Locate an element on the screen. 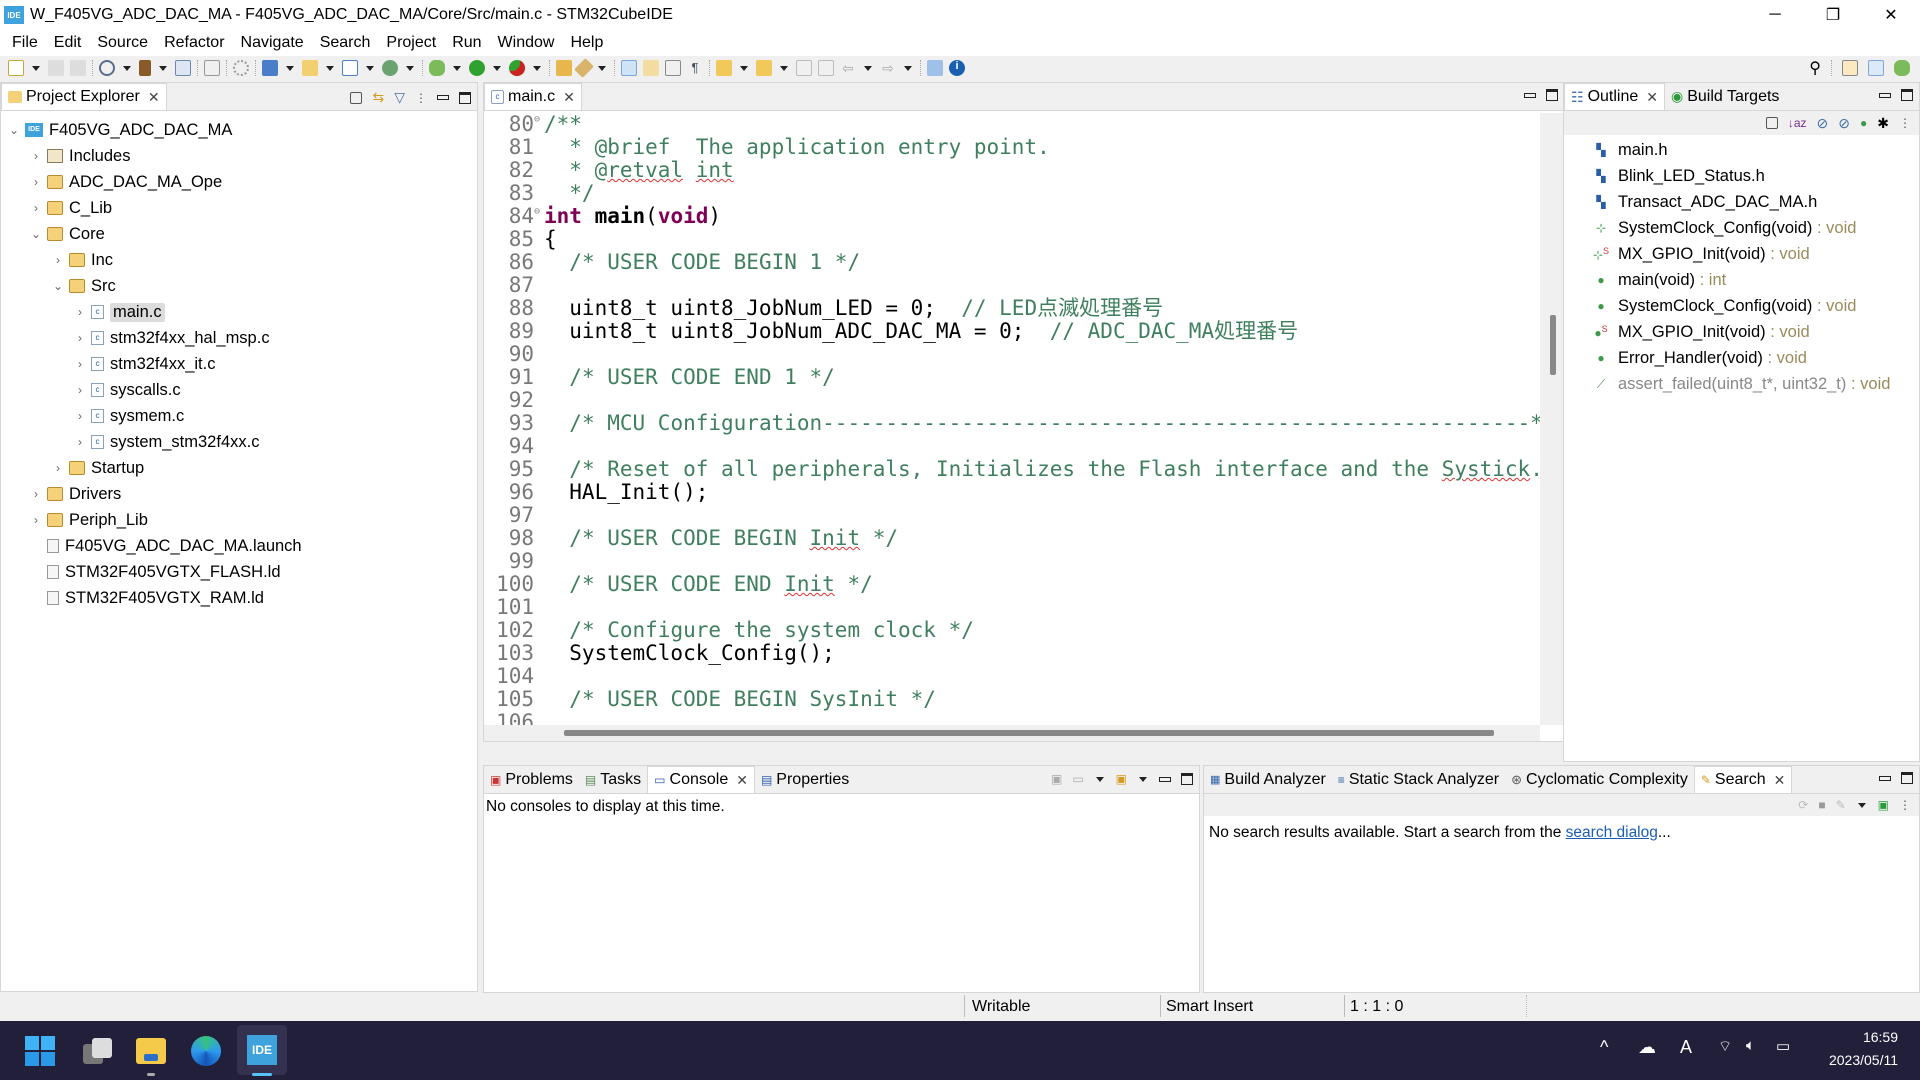 Image resolution: width=1920 pixels, height=1080 pixels. menu-search: Search is located at coordinates (345, 43).